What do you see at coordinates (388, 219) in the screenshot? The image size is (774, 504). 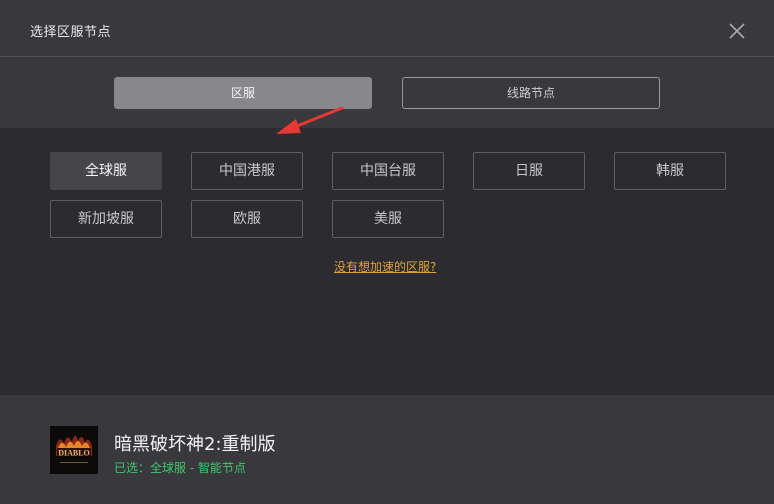 I see `region-us-button: 美服` at bounding box center [388, 219].